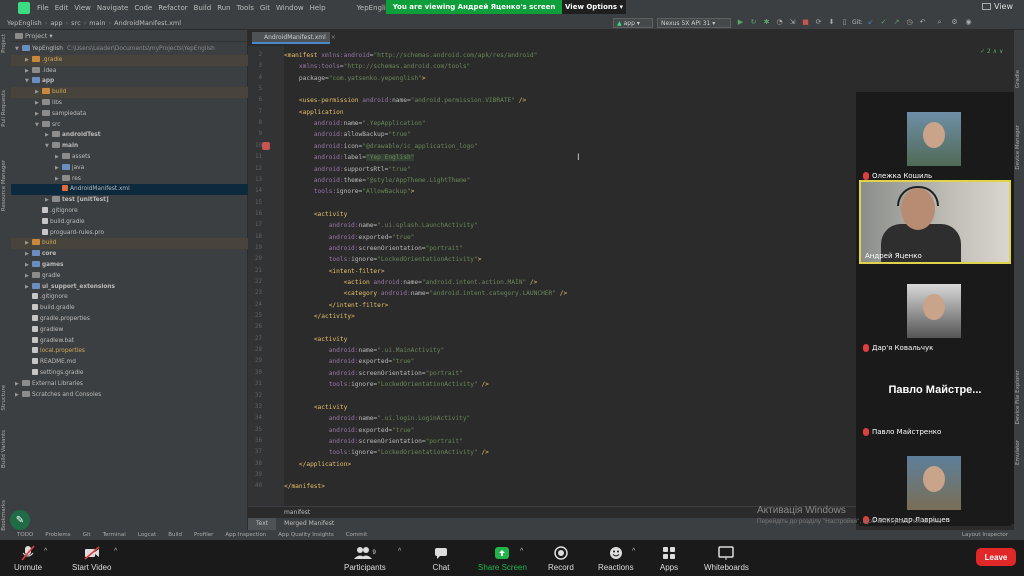 The width and height of the screenshot is (1024, 576). Describe the element at coordinates (147, 535) in the screenshot. I see `tool-window-logcat: Logcat` at that location.